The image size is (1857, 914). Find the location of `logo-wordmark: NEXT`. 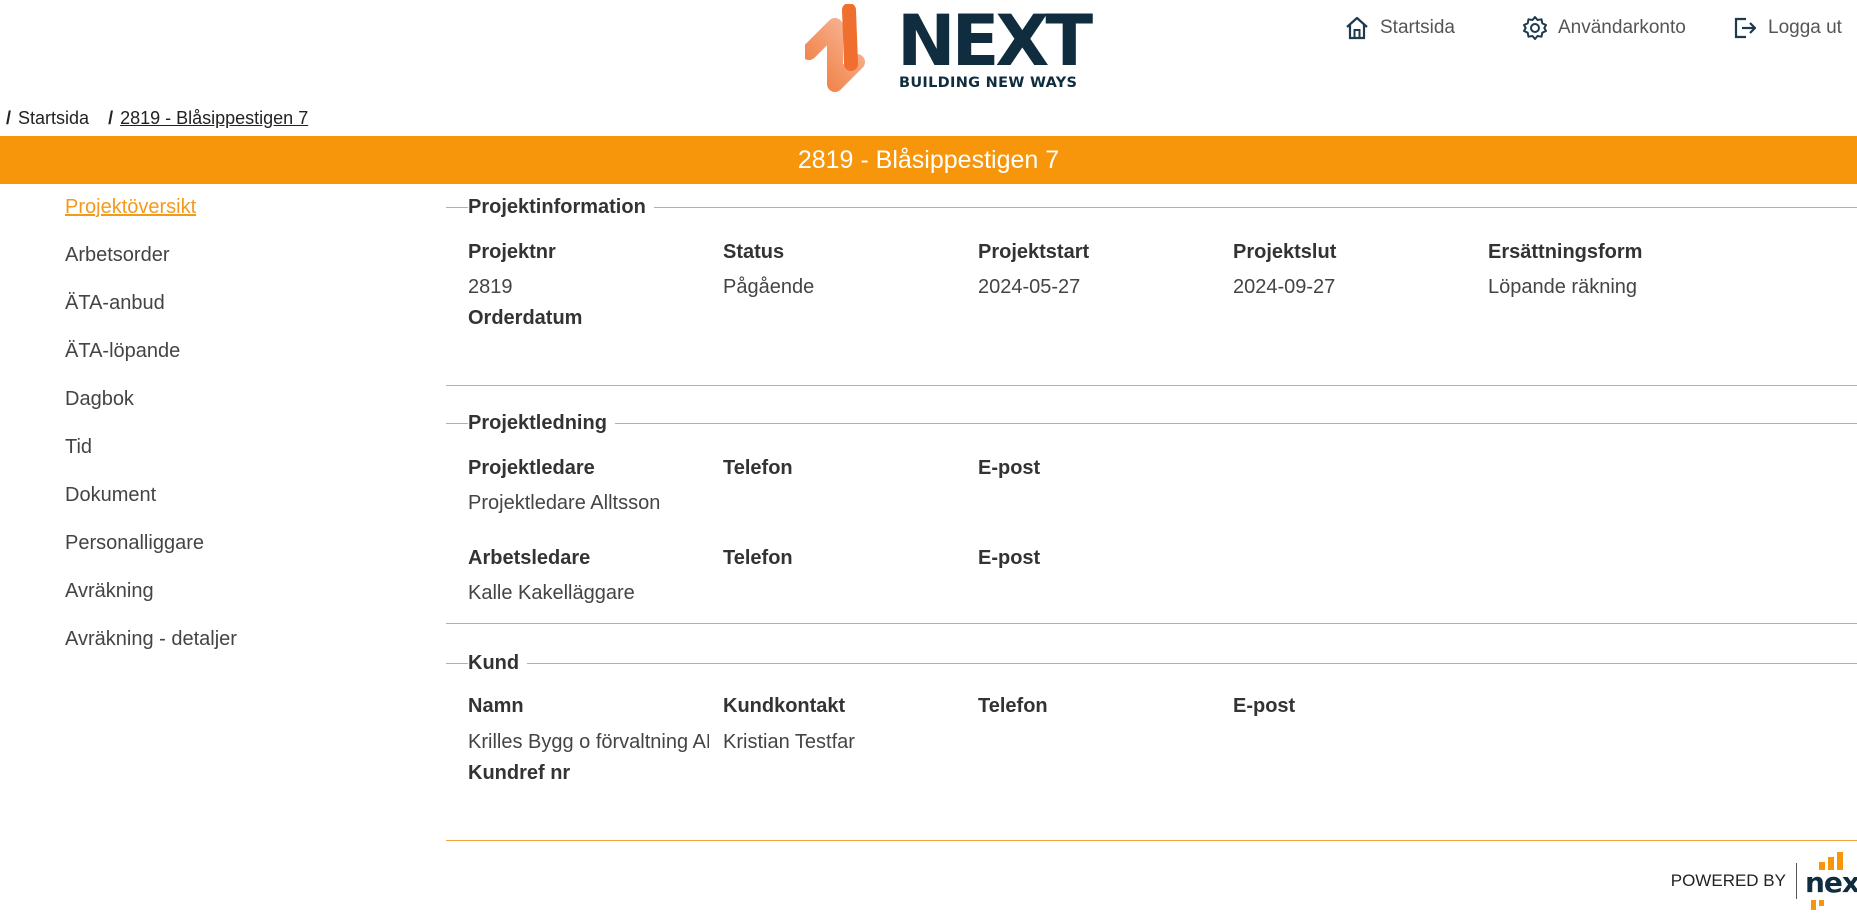

logo-wordmark: NEXT is located at coordinates (995, 41).